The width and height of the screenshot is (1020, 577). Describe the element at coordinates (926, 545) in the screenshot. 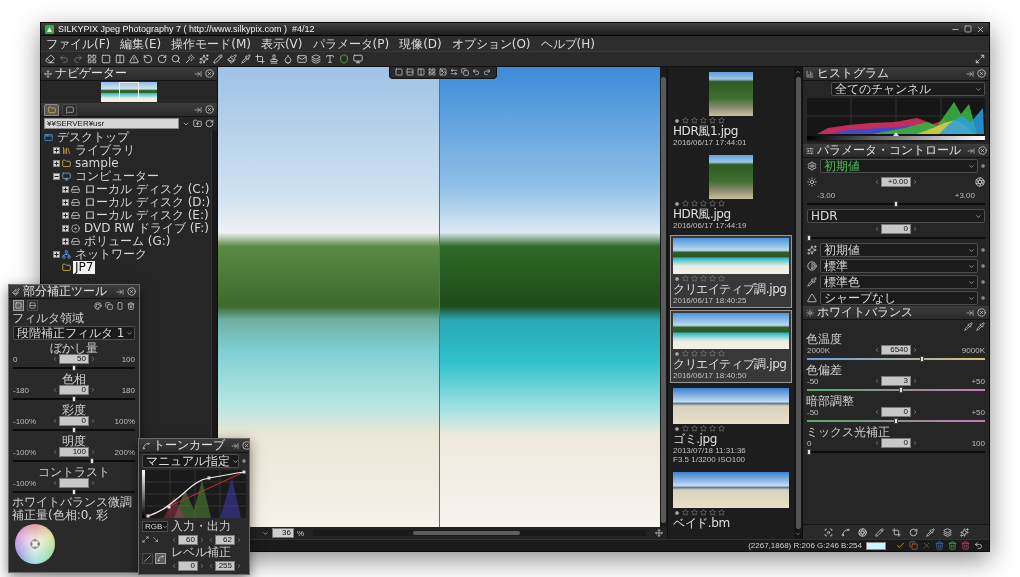

I see `cross-icon` at that location.